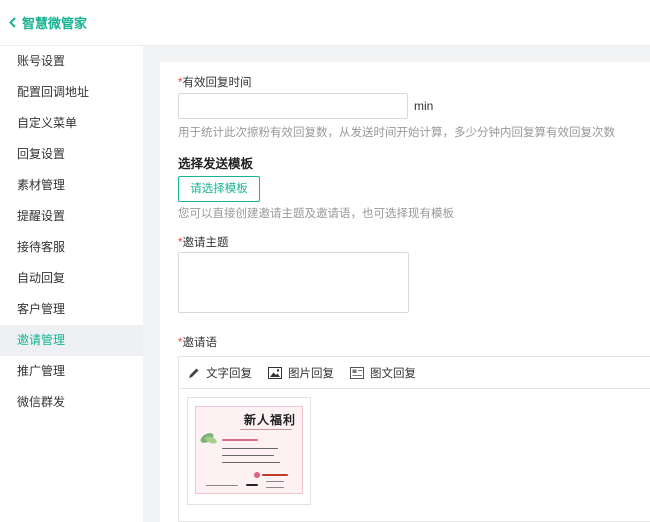 The width and height of the screenshot is (650, 522). What do you see at coordinates (71, 185) in the screenshot?
I see `sidebar-item-material-management: 素材管理` at bounding box center [71, 185].